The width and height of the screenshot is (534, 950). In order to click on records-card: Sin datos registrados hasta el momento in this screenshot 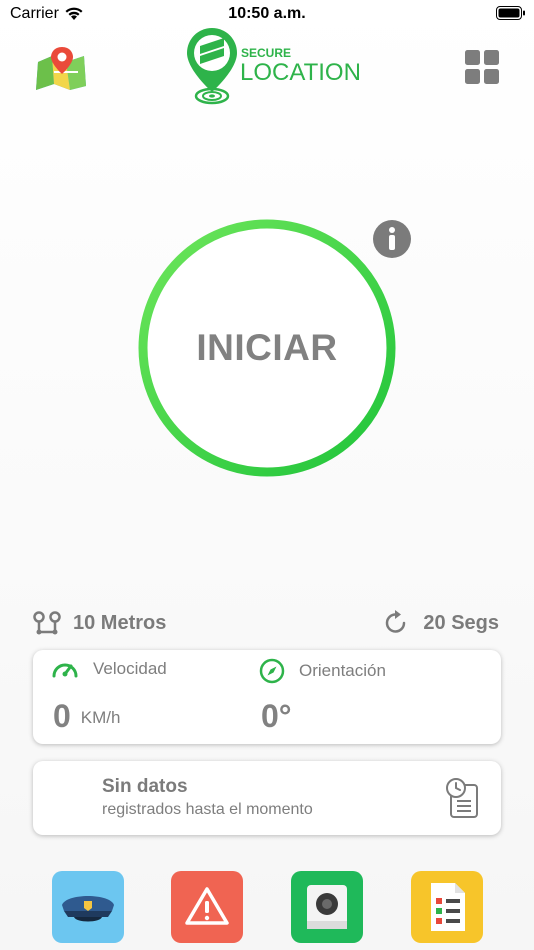, I will do `click(267, 798)`.